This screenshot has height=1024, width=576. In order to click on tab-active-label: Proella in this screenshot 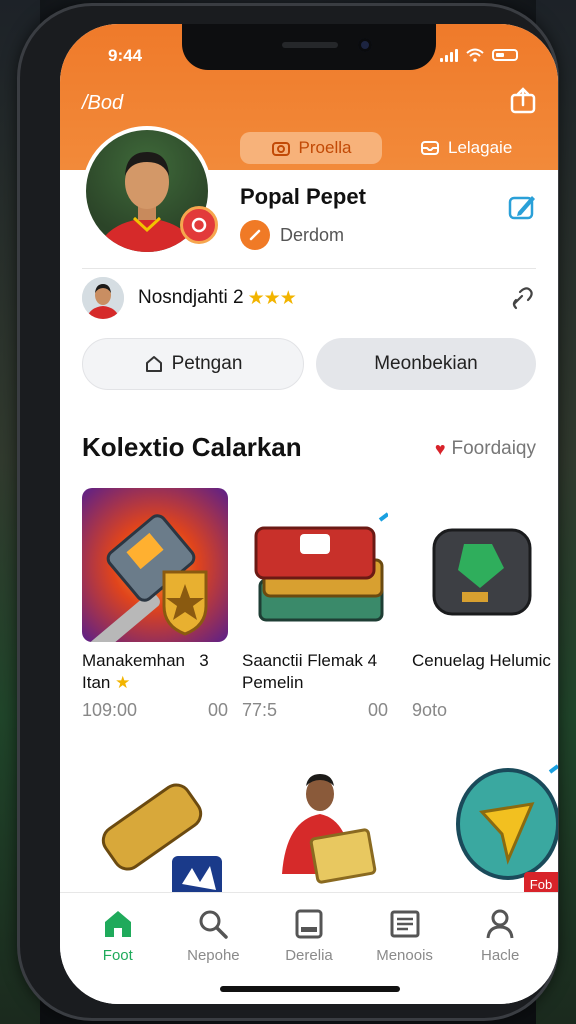, I will do `click(325, 147)`.